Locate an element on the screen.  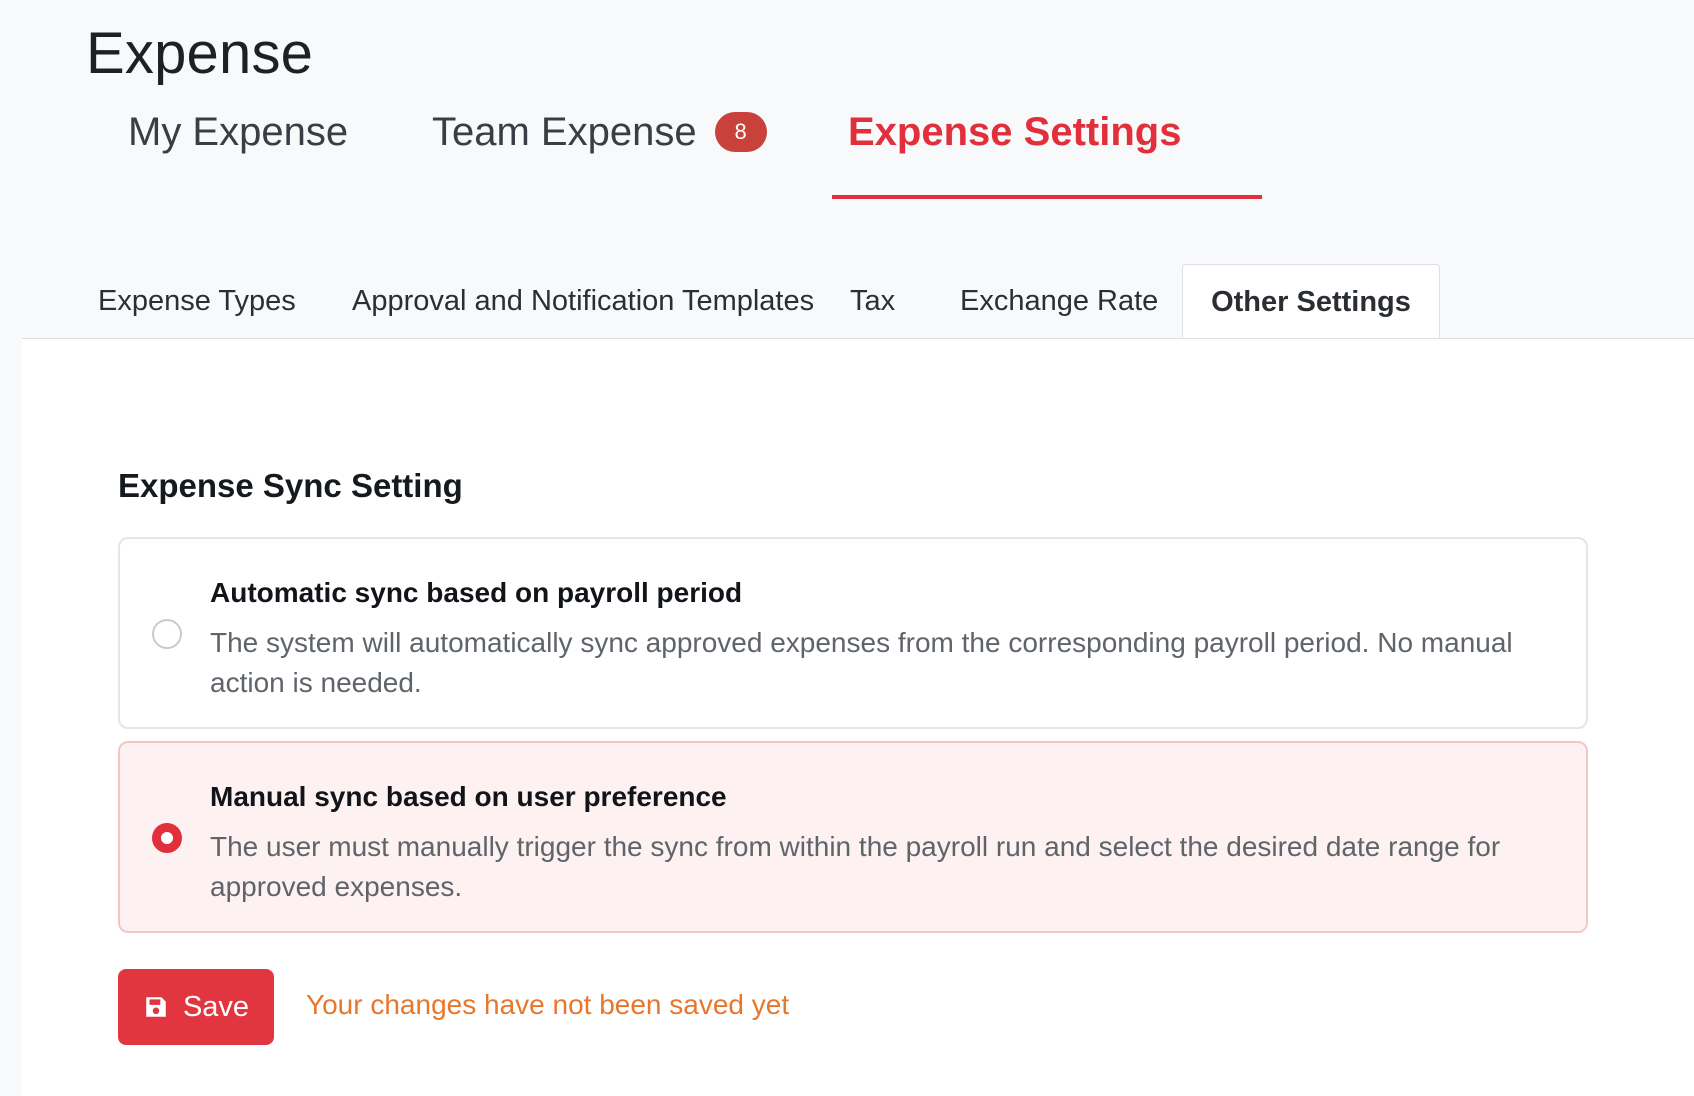
tab-team-expense: Team Expense 8 is located at coordinates (599, 132).